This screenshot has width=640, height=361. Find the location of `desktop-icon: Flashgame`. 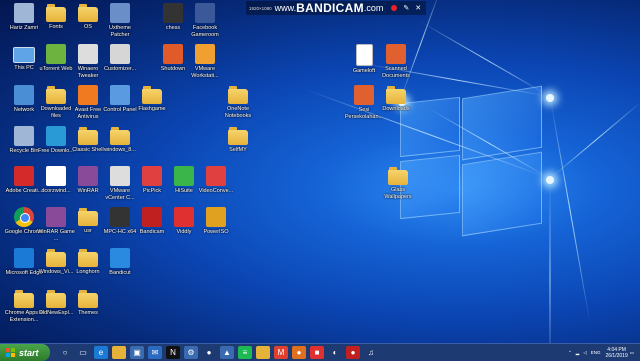

desktop-icon: Flashgame is located at coordinates (152, 99).